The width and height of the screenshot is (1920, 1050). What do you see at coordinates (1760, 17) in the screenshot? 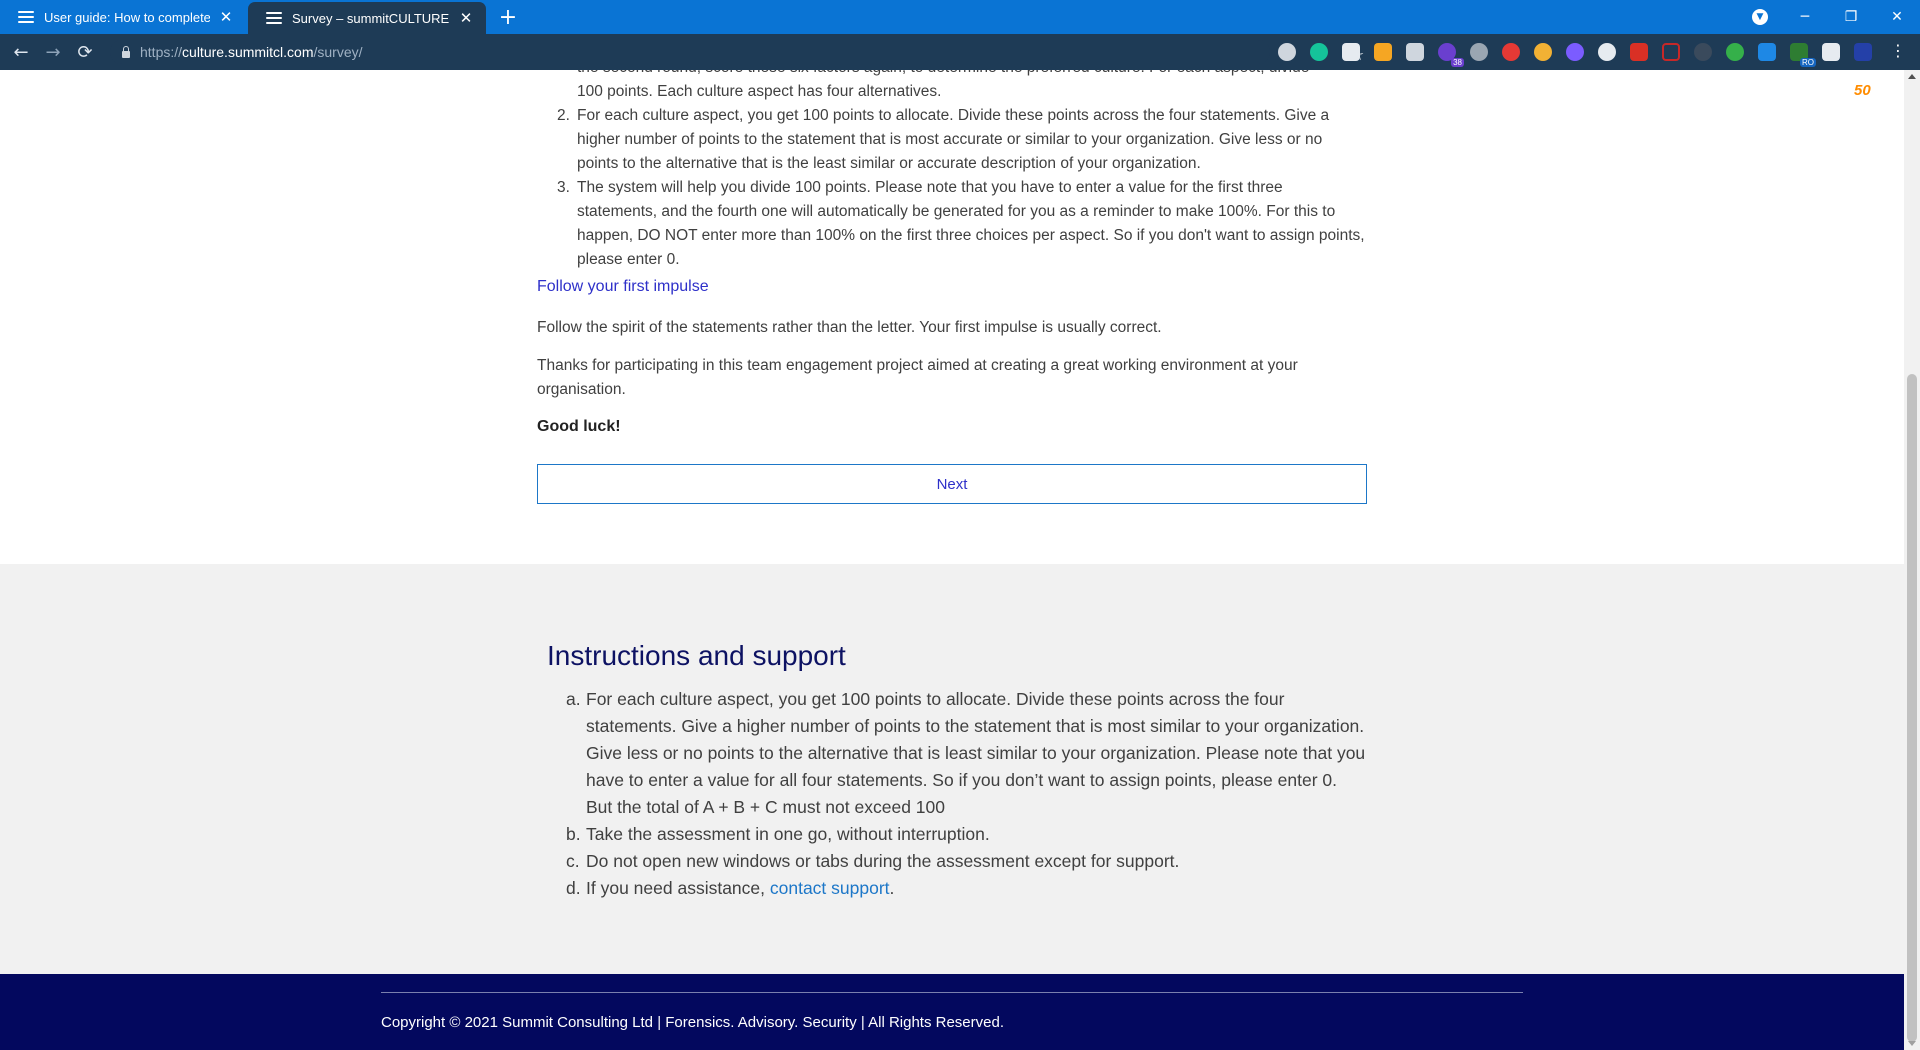
I see `chevron-down-icon: ▼` at bounding box center [1760, 17].